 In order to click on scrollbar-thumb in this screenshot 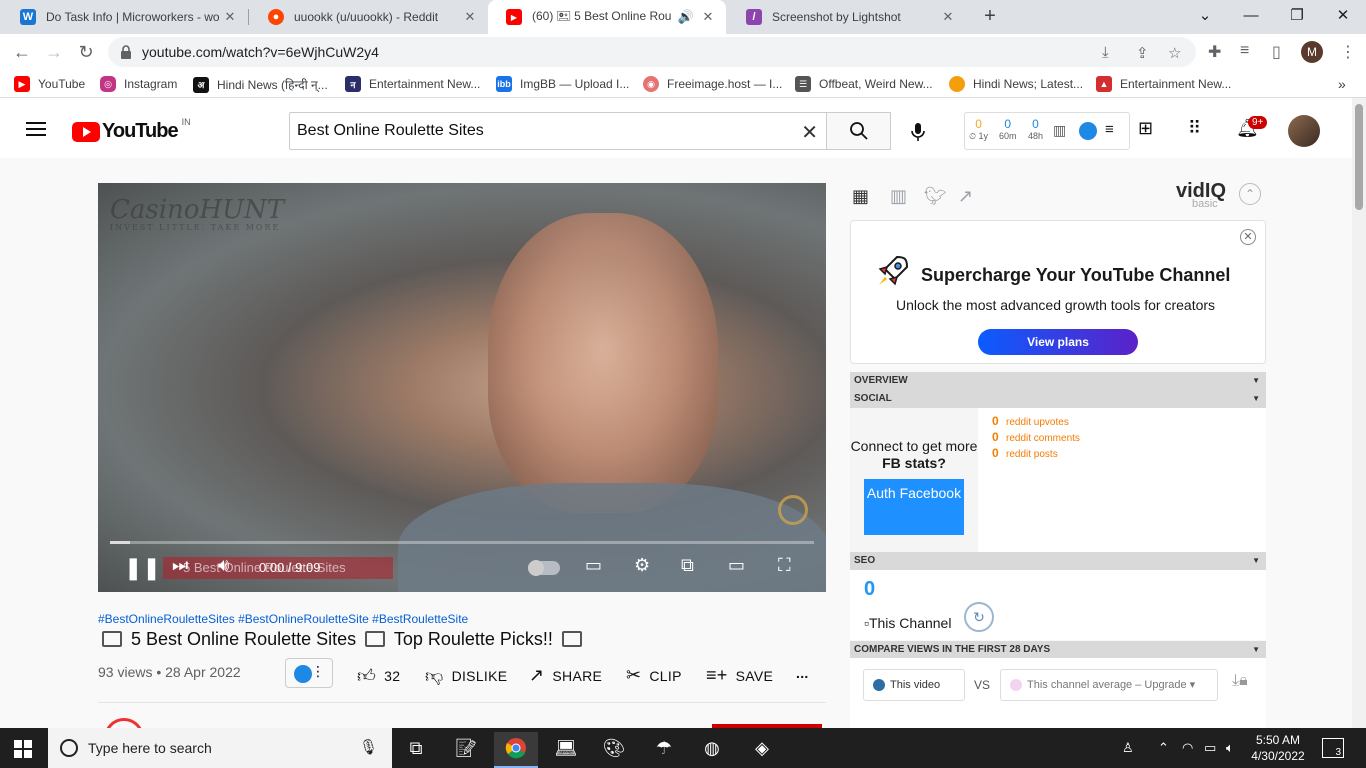, I will do `click(1359, 157)`.